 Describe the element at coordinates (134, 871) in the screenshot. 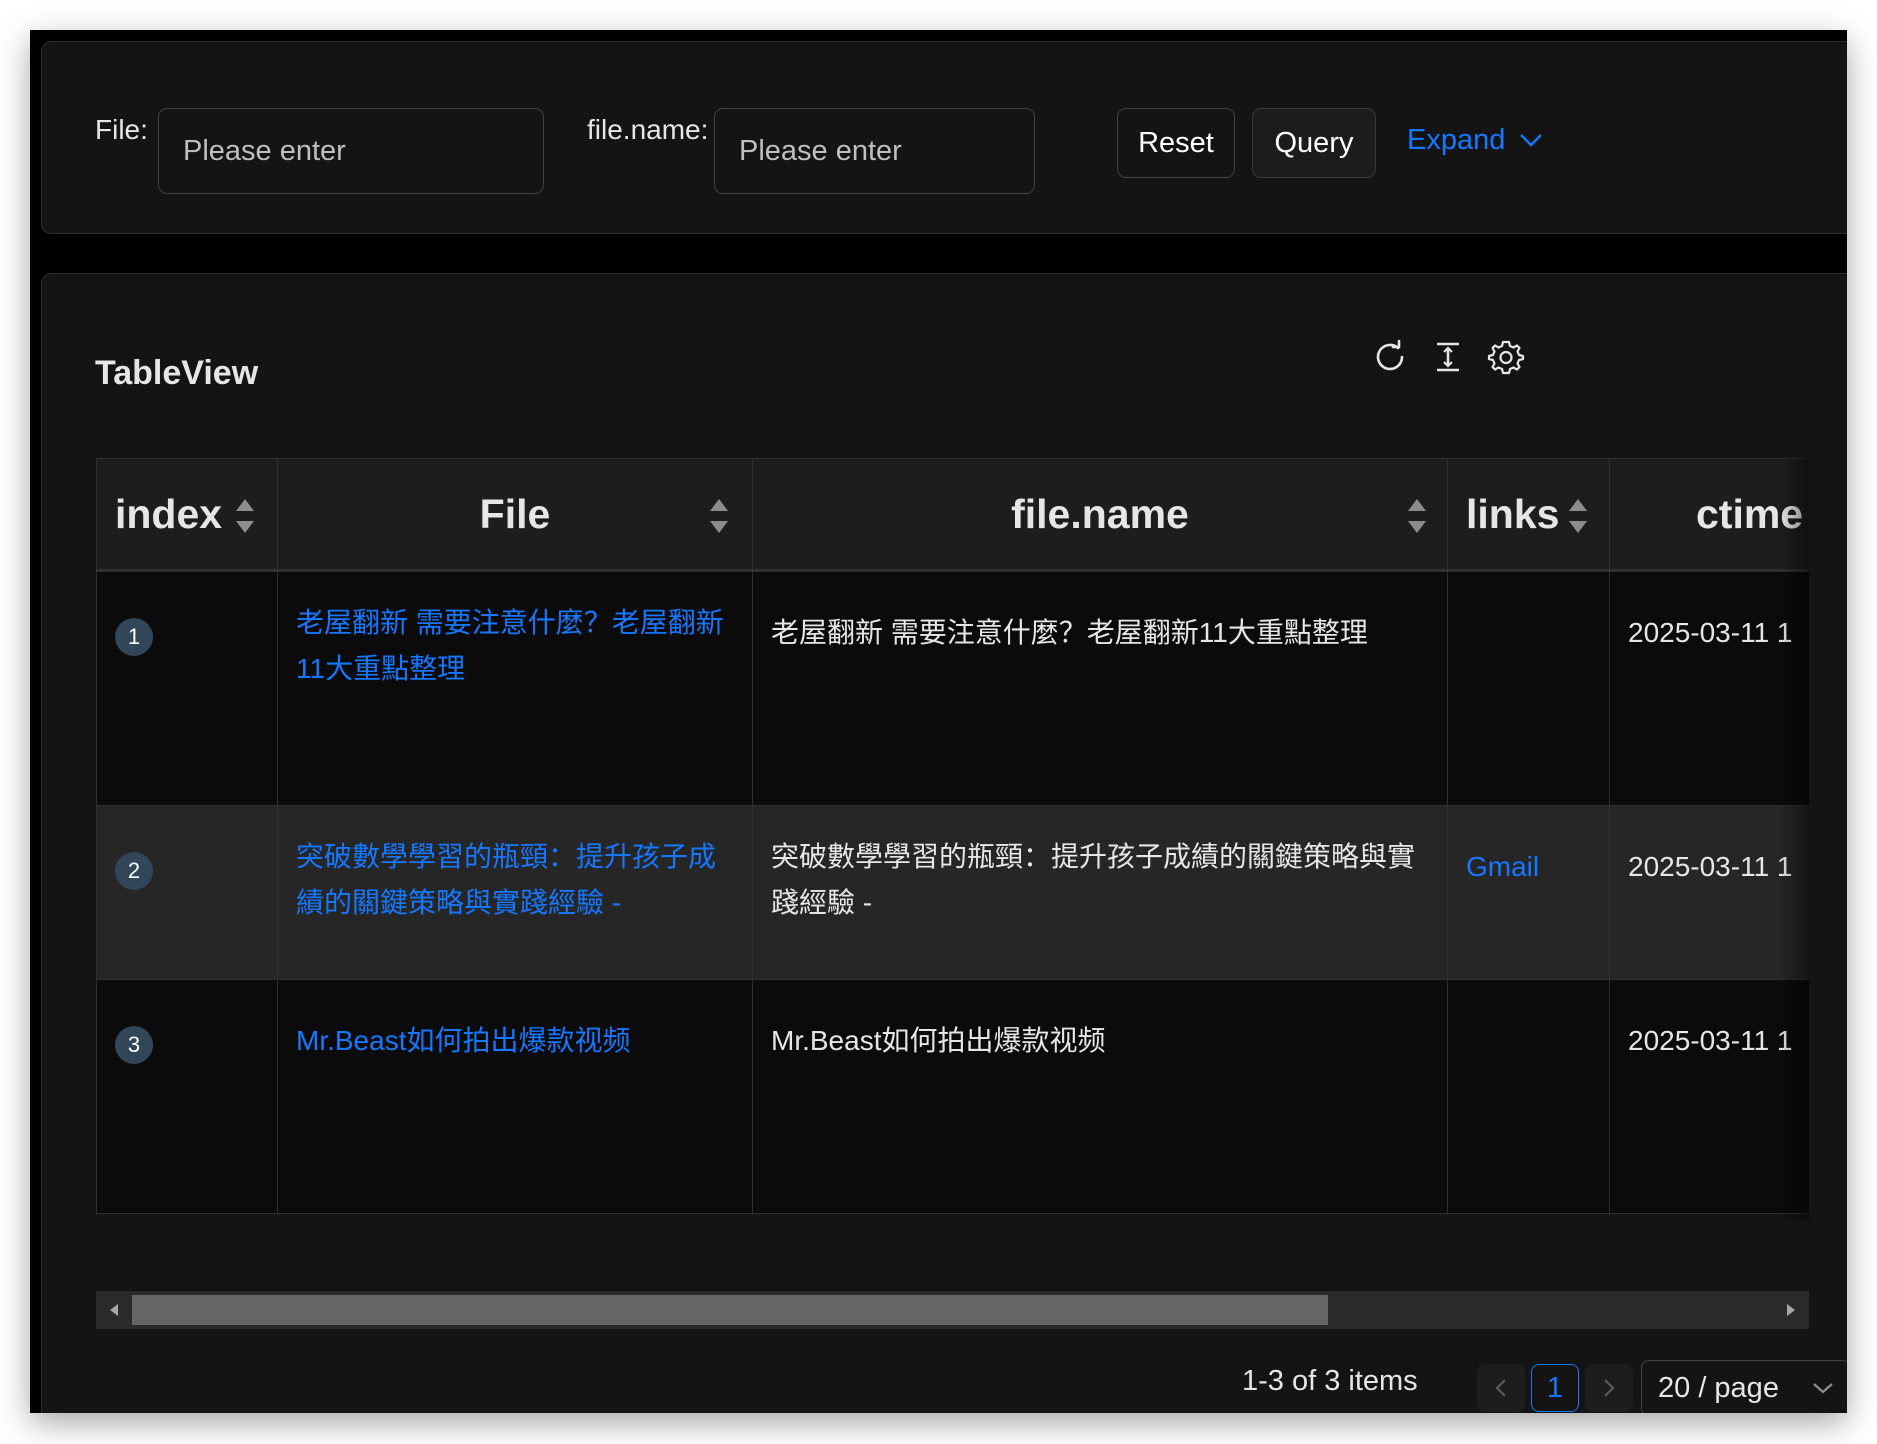

I see `index-badge: 2` at that location.